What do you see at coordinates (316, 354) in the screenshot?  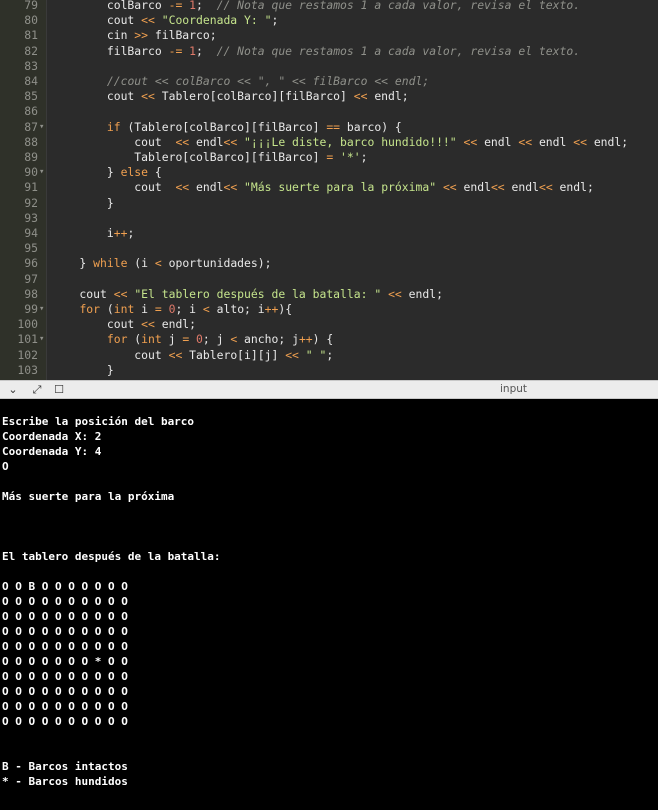 I see `code-token: " "` at bounding box center [316, 354].